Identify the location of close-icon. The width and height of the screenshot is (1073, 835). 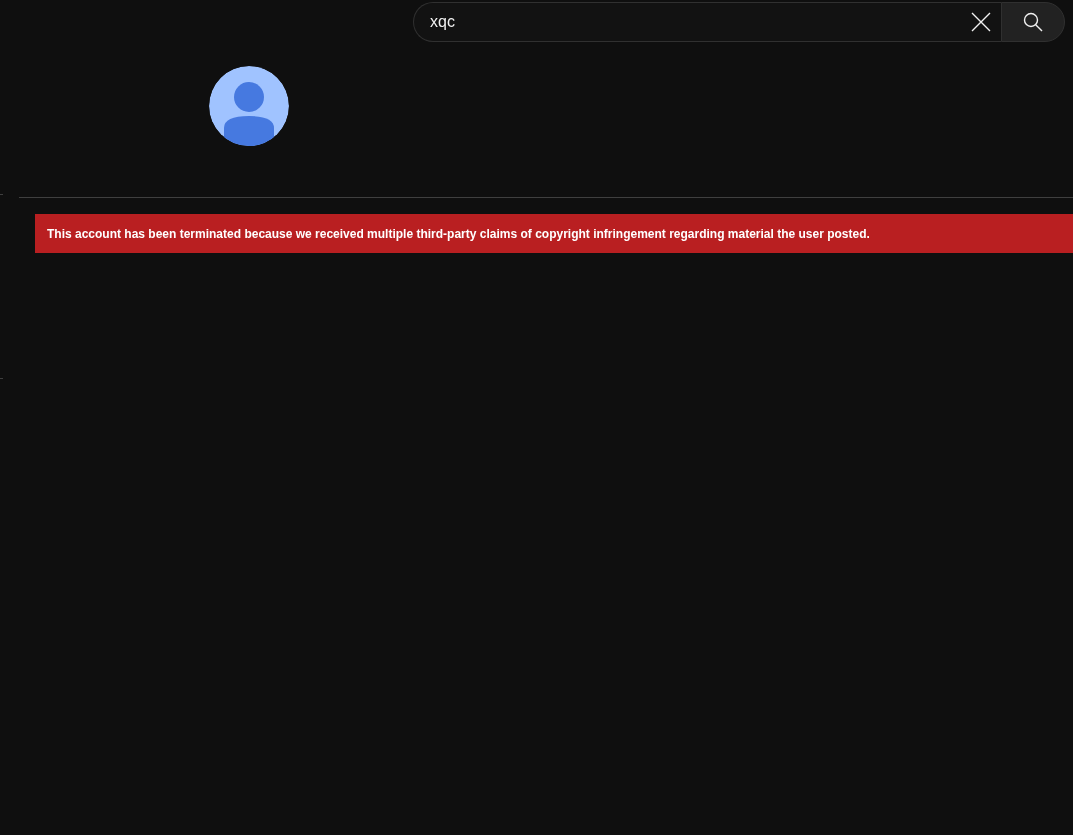
(981, 22).